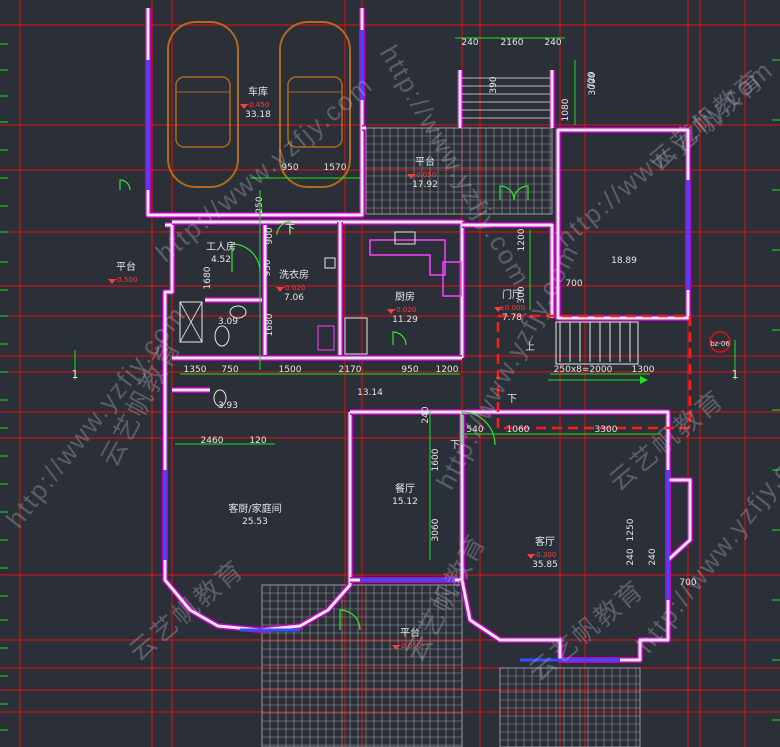 The width and height of the screenshot is (780, 747). I want to click on dining-wall-outline, so click(407, 496).